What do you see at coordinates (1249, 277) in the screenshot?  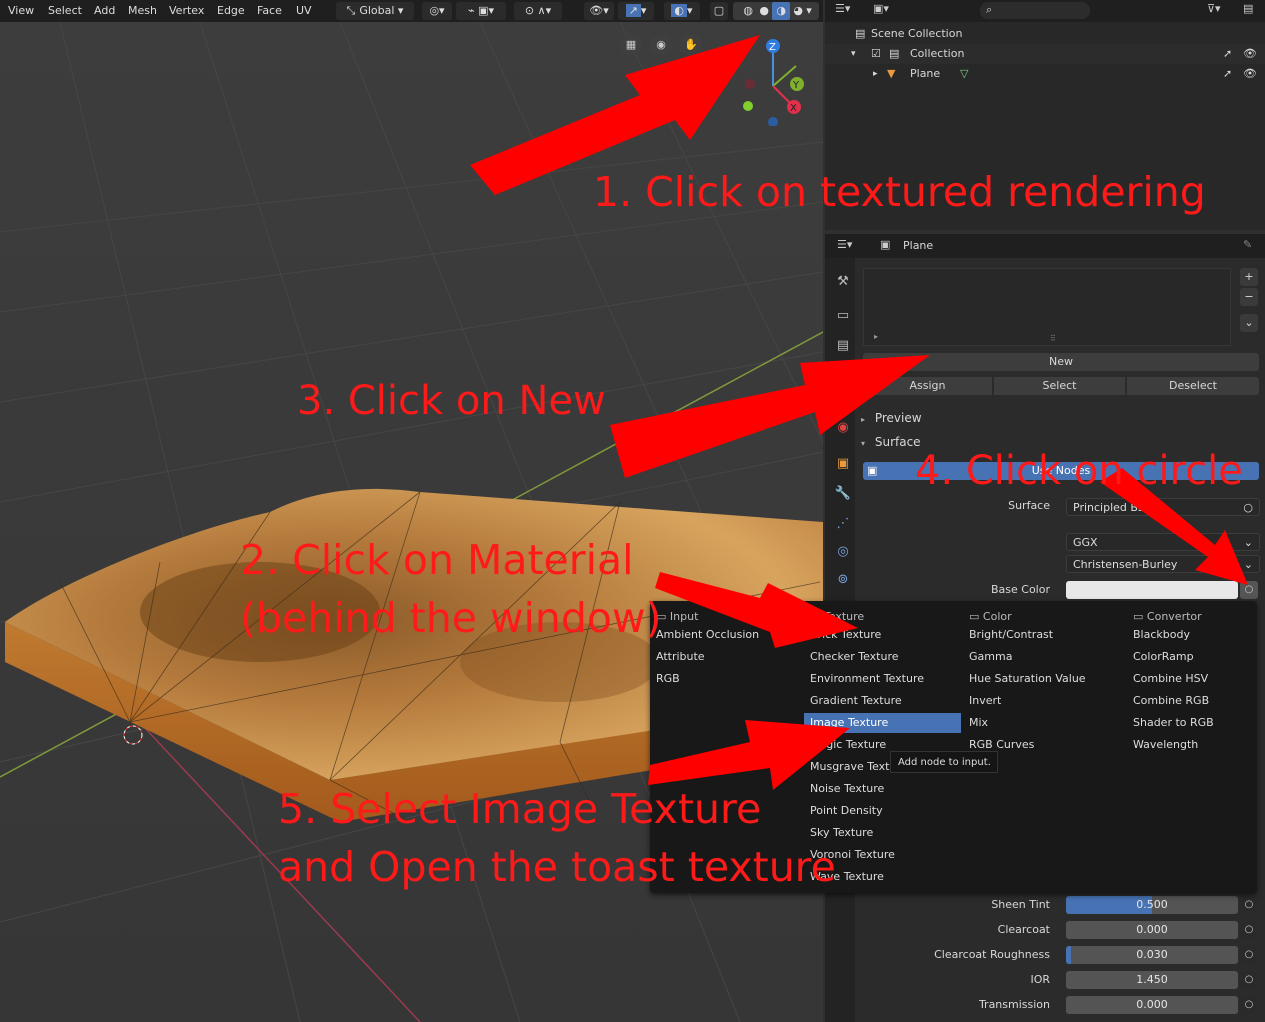 I see `add-slot-icon: +` at bounding box center [1249, 277].